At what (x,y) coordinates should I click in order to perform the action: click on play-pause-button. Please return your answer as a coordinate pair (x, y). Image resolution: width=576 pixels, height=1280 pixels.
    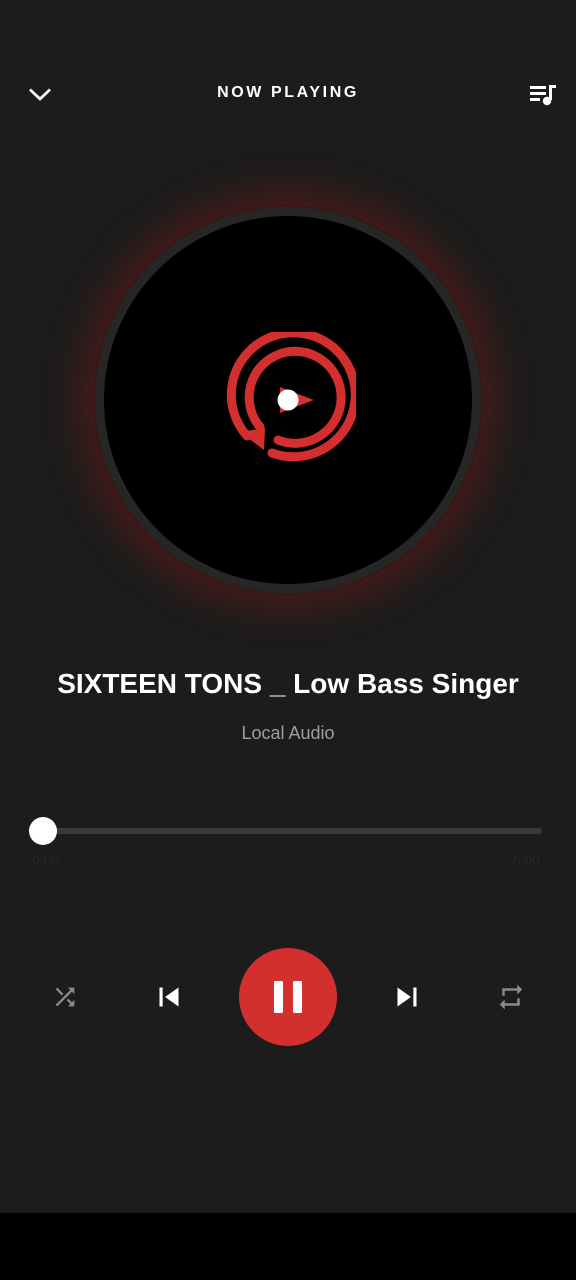
    Looking at the image, I should click on (288, 997).